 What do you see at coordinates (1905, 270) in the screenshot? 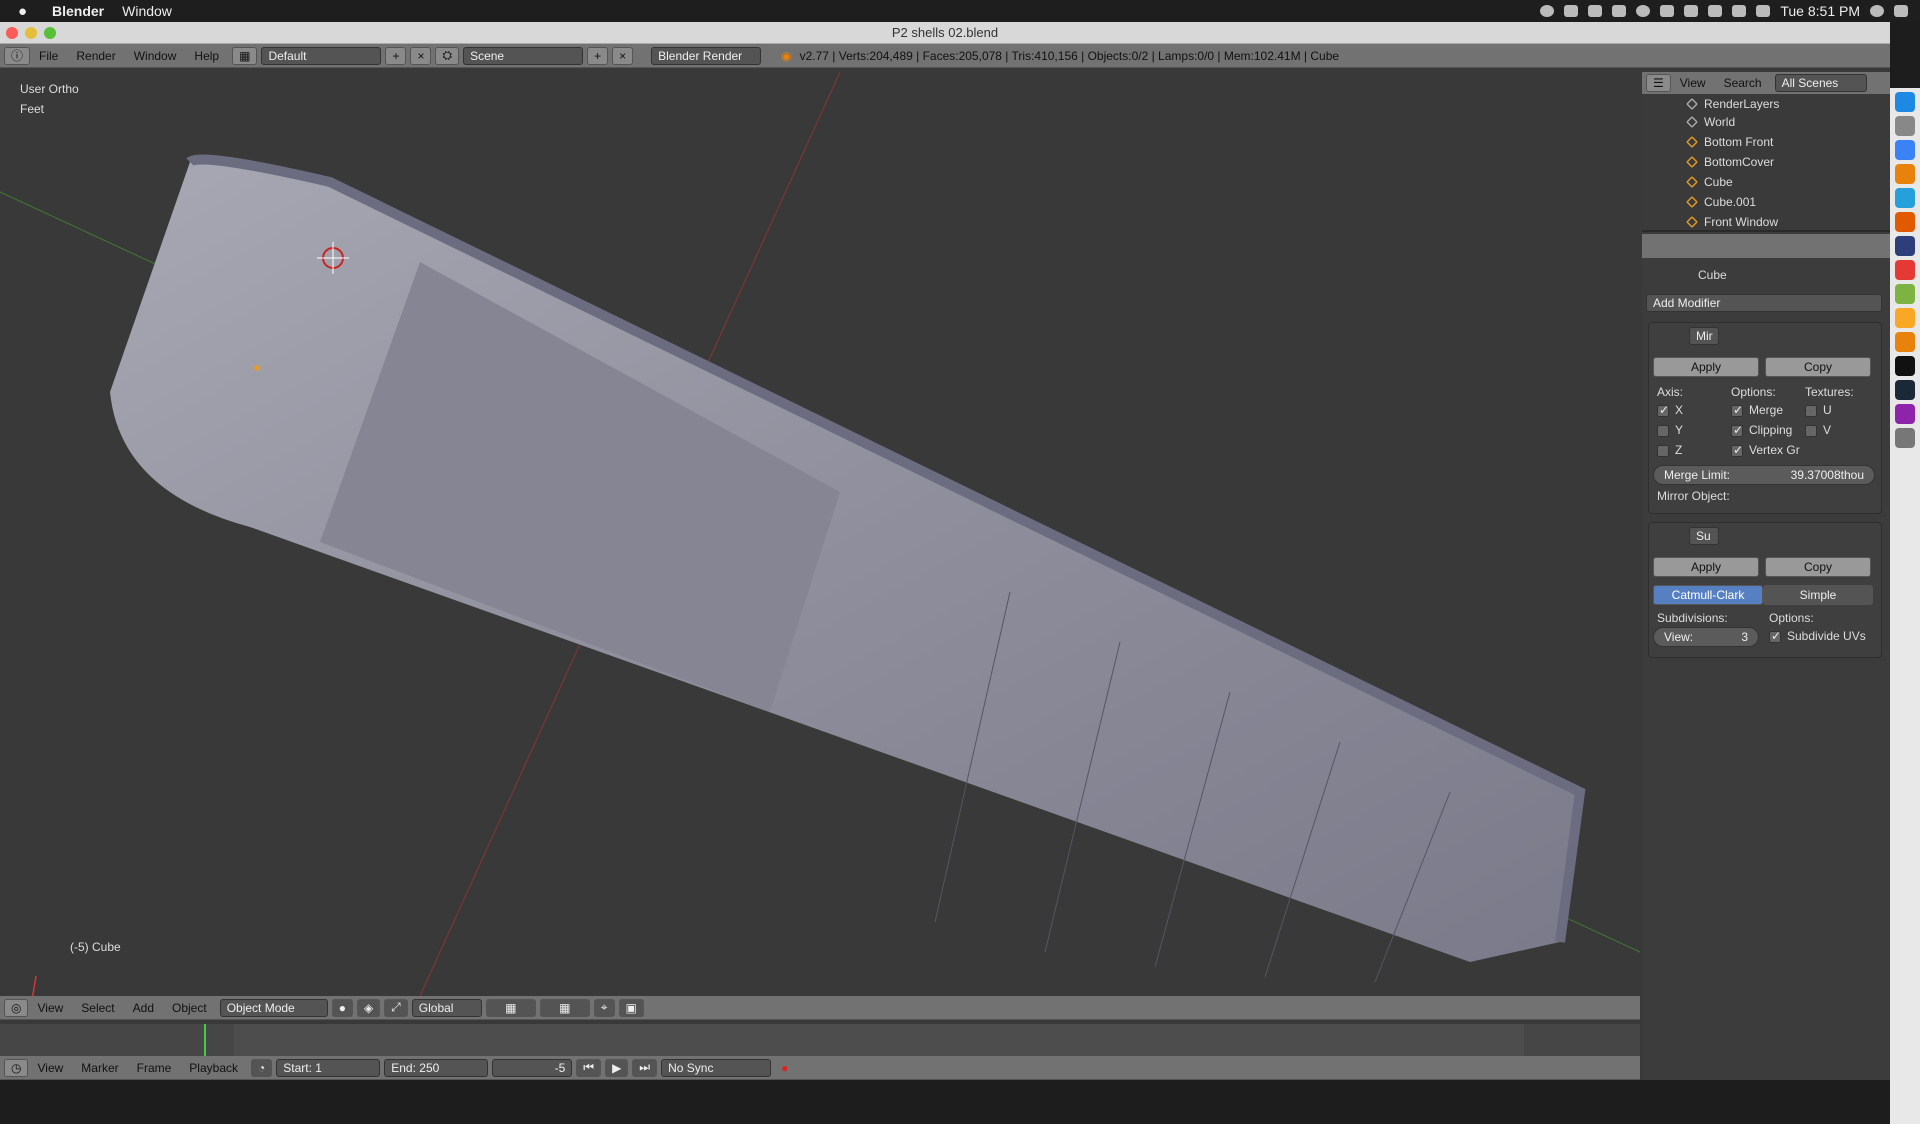
I see `acrobat-icon` at bounding box center [1905, 270].